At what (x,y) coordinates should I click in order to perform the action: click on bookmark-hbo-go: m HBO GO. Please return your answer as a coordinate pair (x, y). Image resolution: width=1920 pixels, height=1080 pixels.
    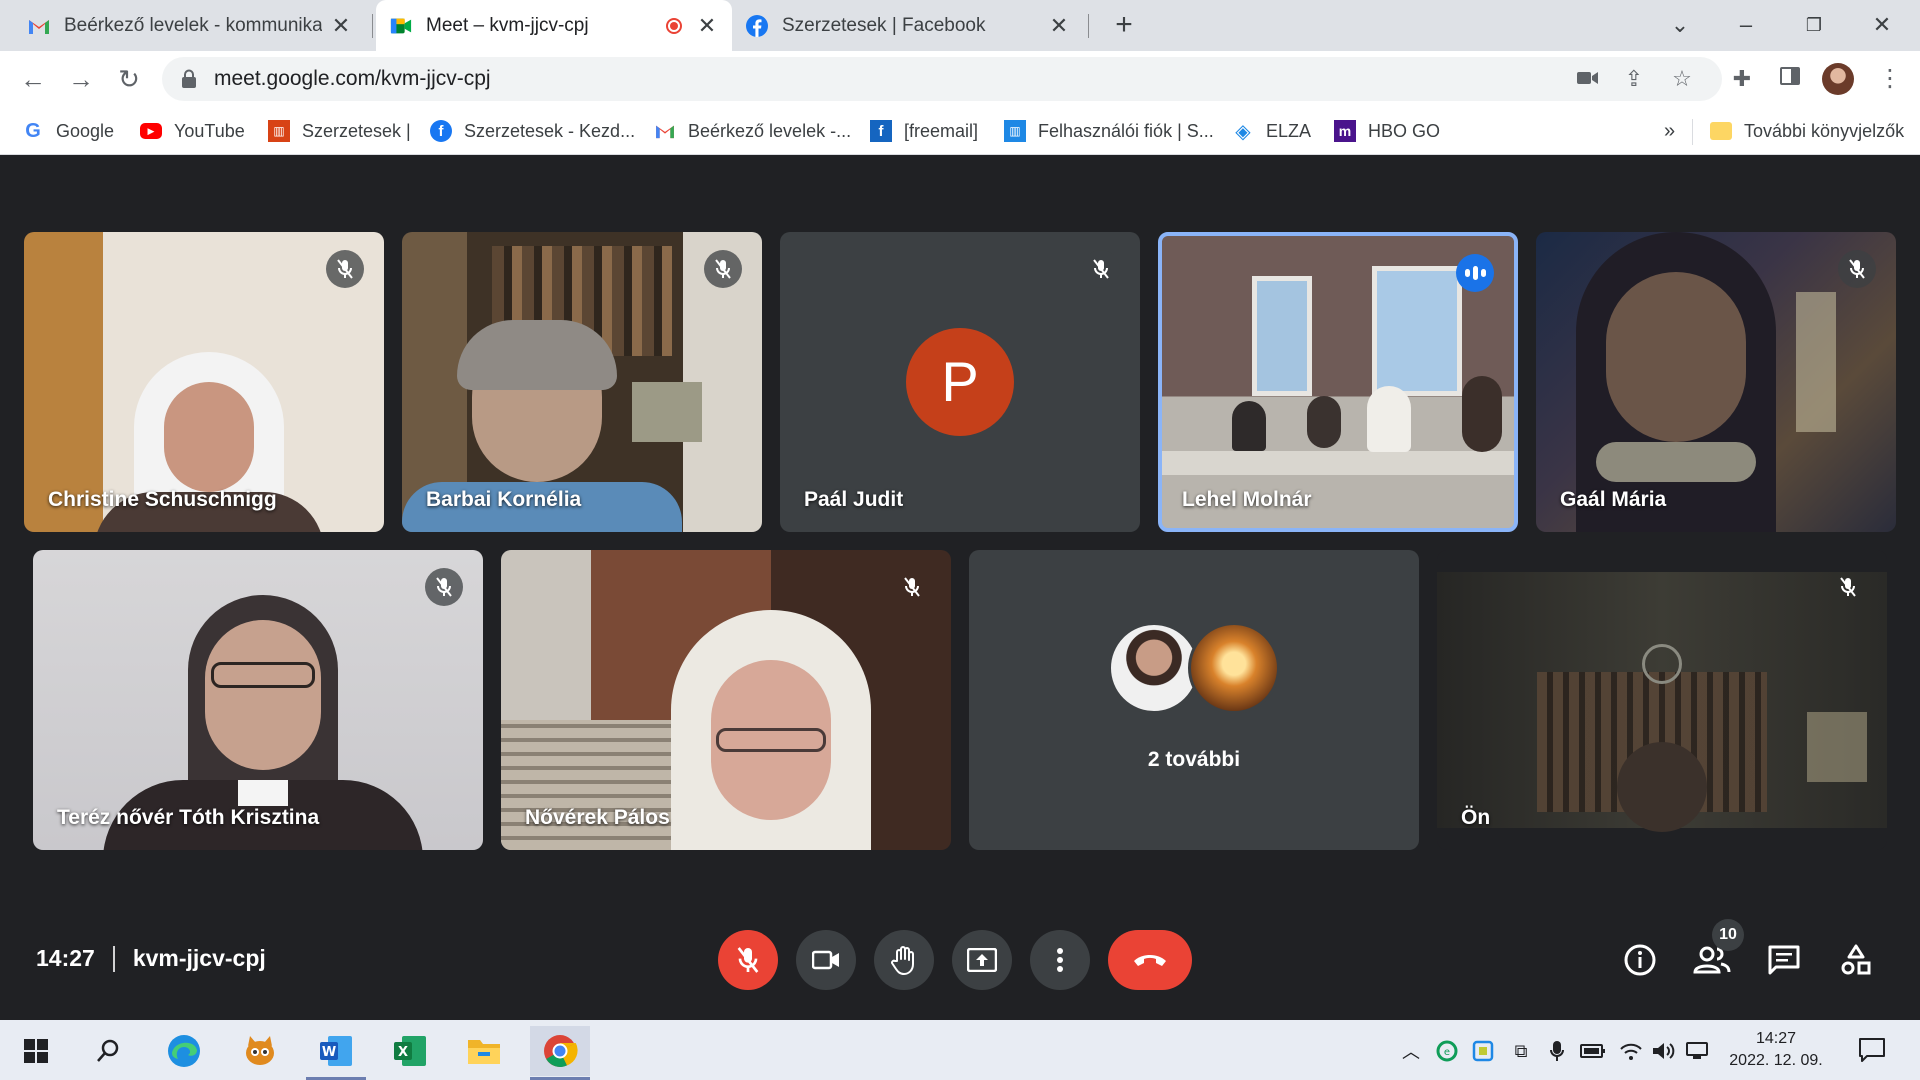
    Looking at the image, I should click on (1387, 131).